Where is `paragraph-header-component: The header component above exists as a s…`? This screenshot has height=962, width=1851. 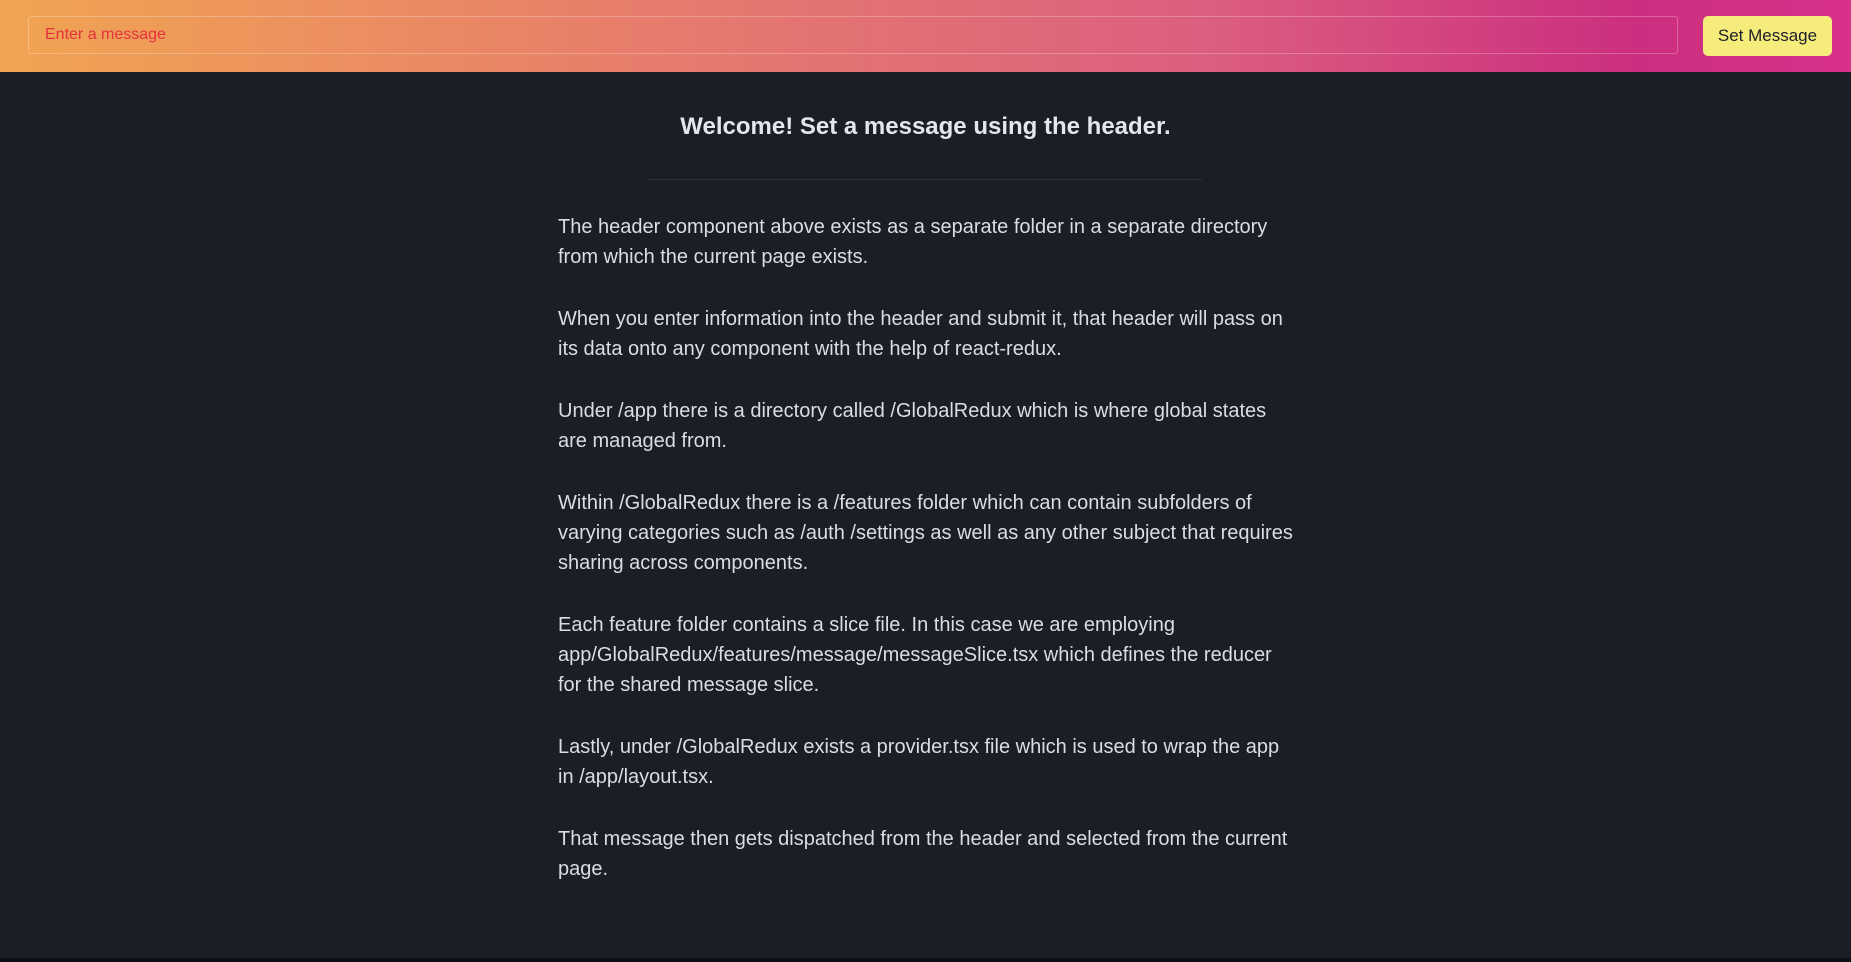 paragraph-header-component: The header component above exists as a s… is located at coordinates (913, 242).